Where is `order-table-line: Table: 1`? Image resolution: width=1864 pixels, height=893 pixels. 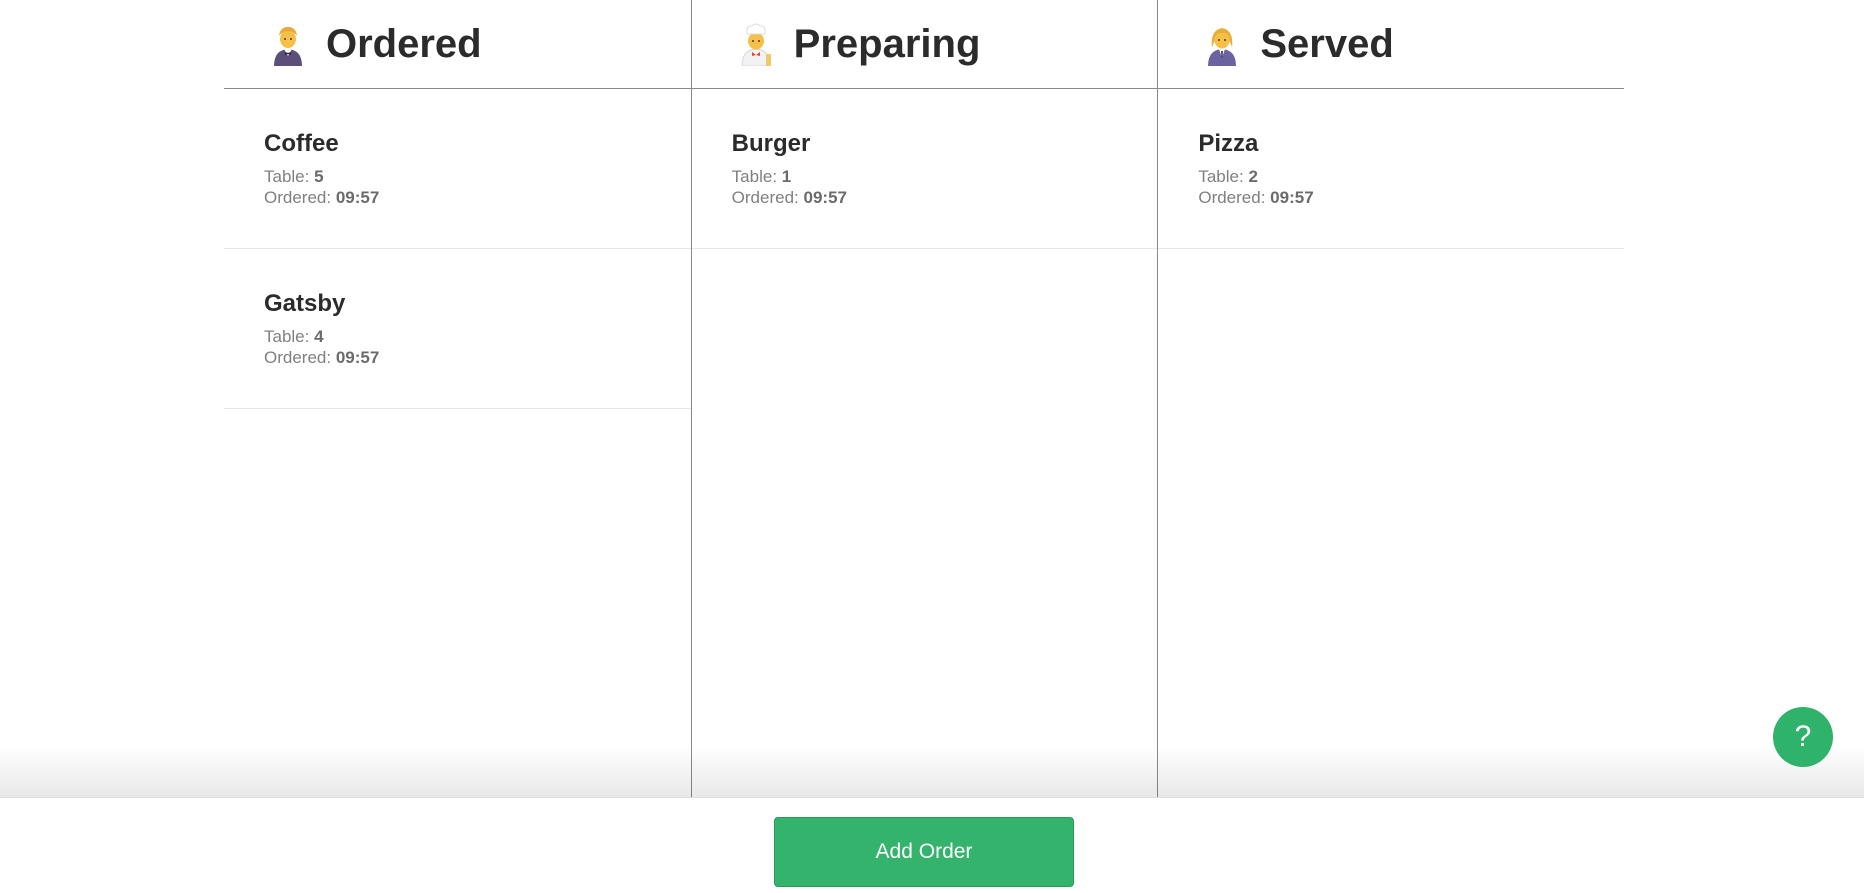 order-table-line: Table: 1 is located at coordinates (945, 176).